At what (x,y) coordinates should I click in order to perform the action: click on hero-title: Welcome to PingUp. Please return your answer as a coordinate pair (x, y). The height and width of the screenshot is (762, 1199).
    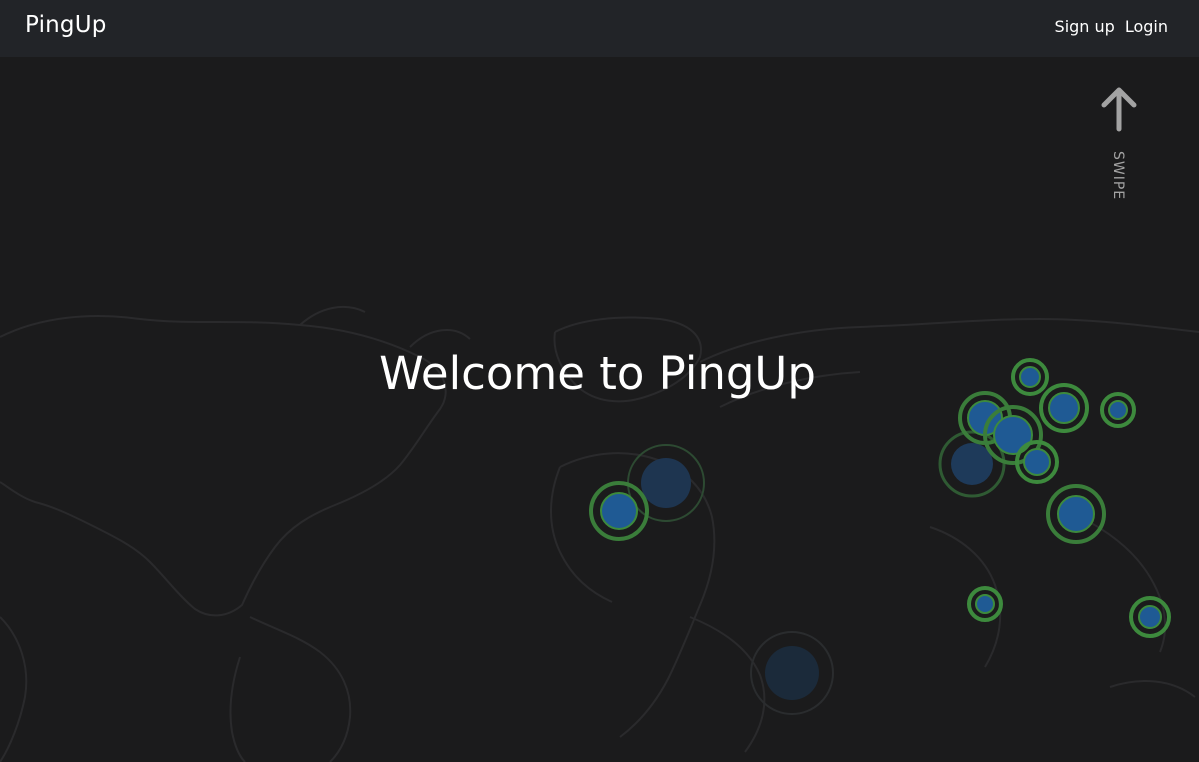
    Looking at the image, I should click on (597, 373).